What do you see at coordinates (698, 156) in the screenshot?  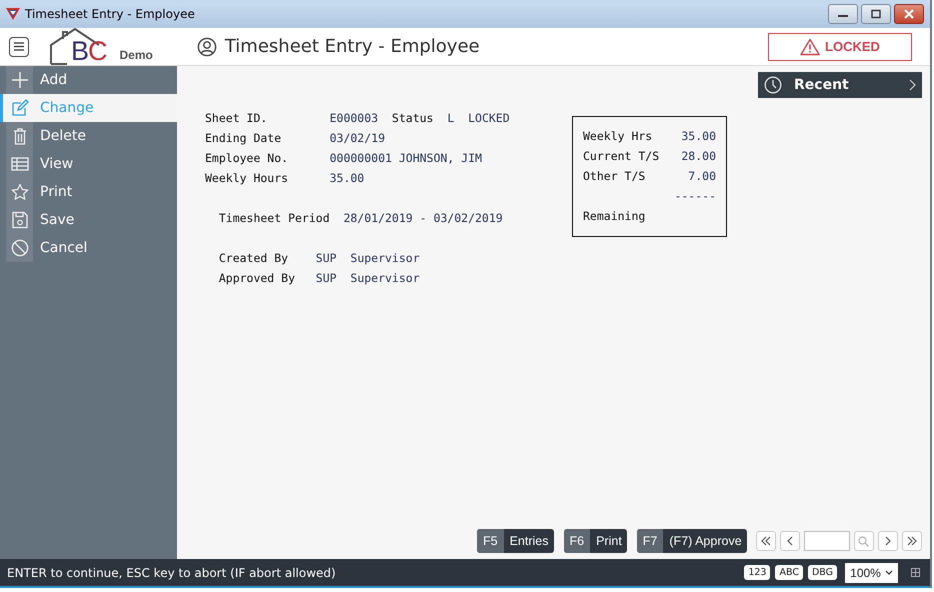 I see `summary-value: 28.00` at bounding box center [698, 156].